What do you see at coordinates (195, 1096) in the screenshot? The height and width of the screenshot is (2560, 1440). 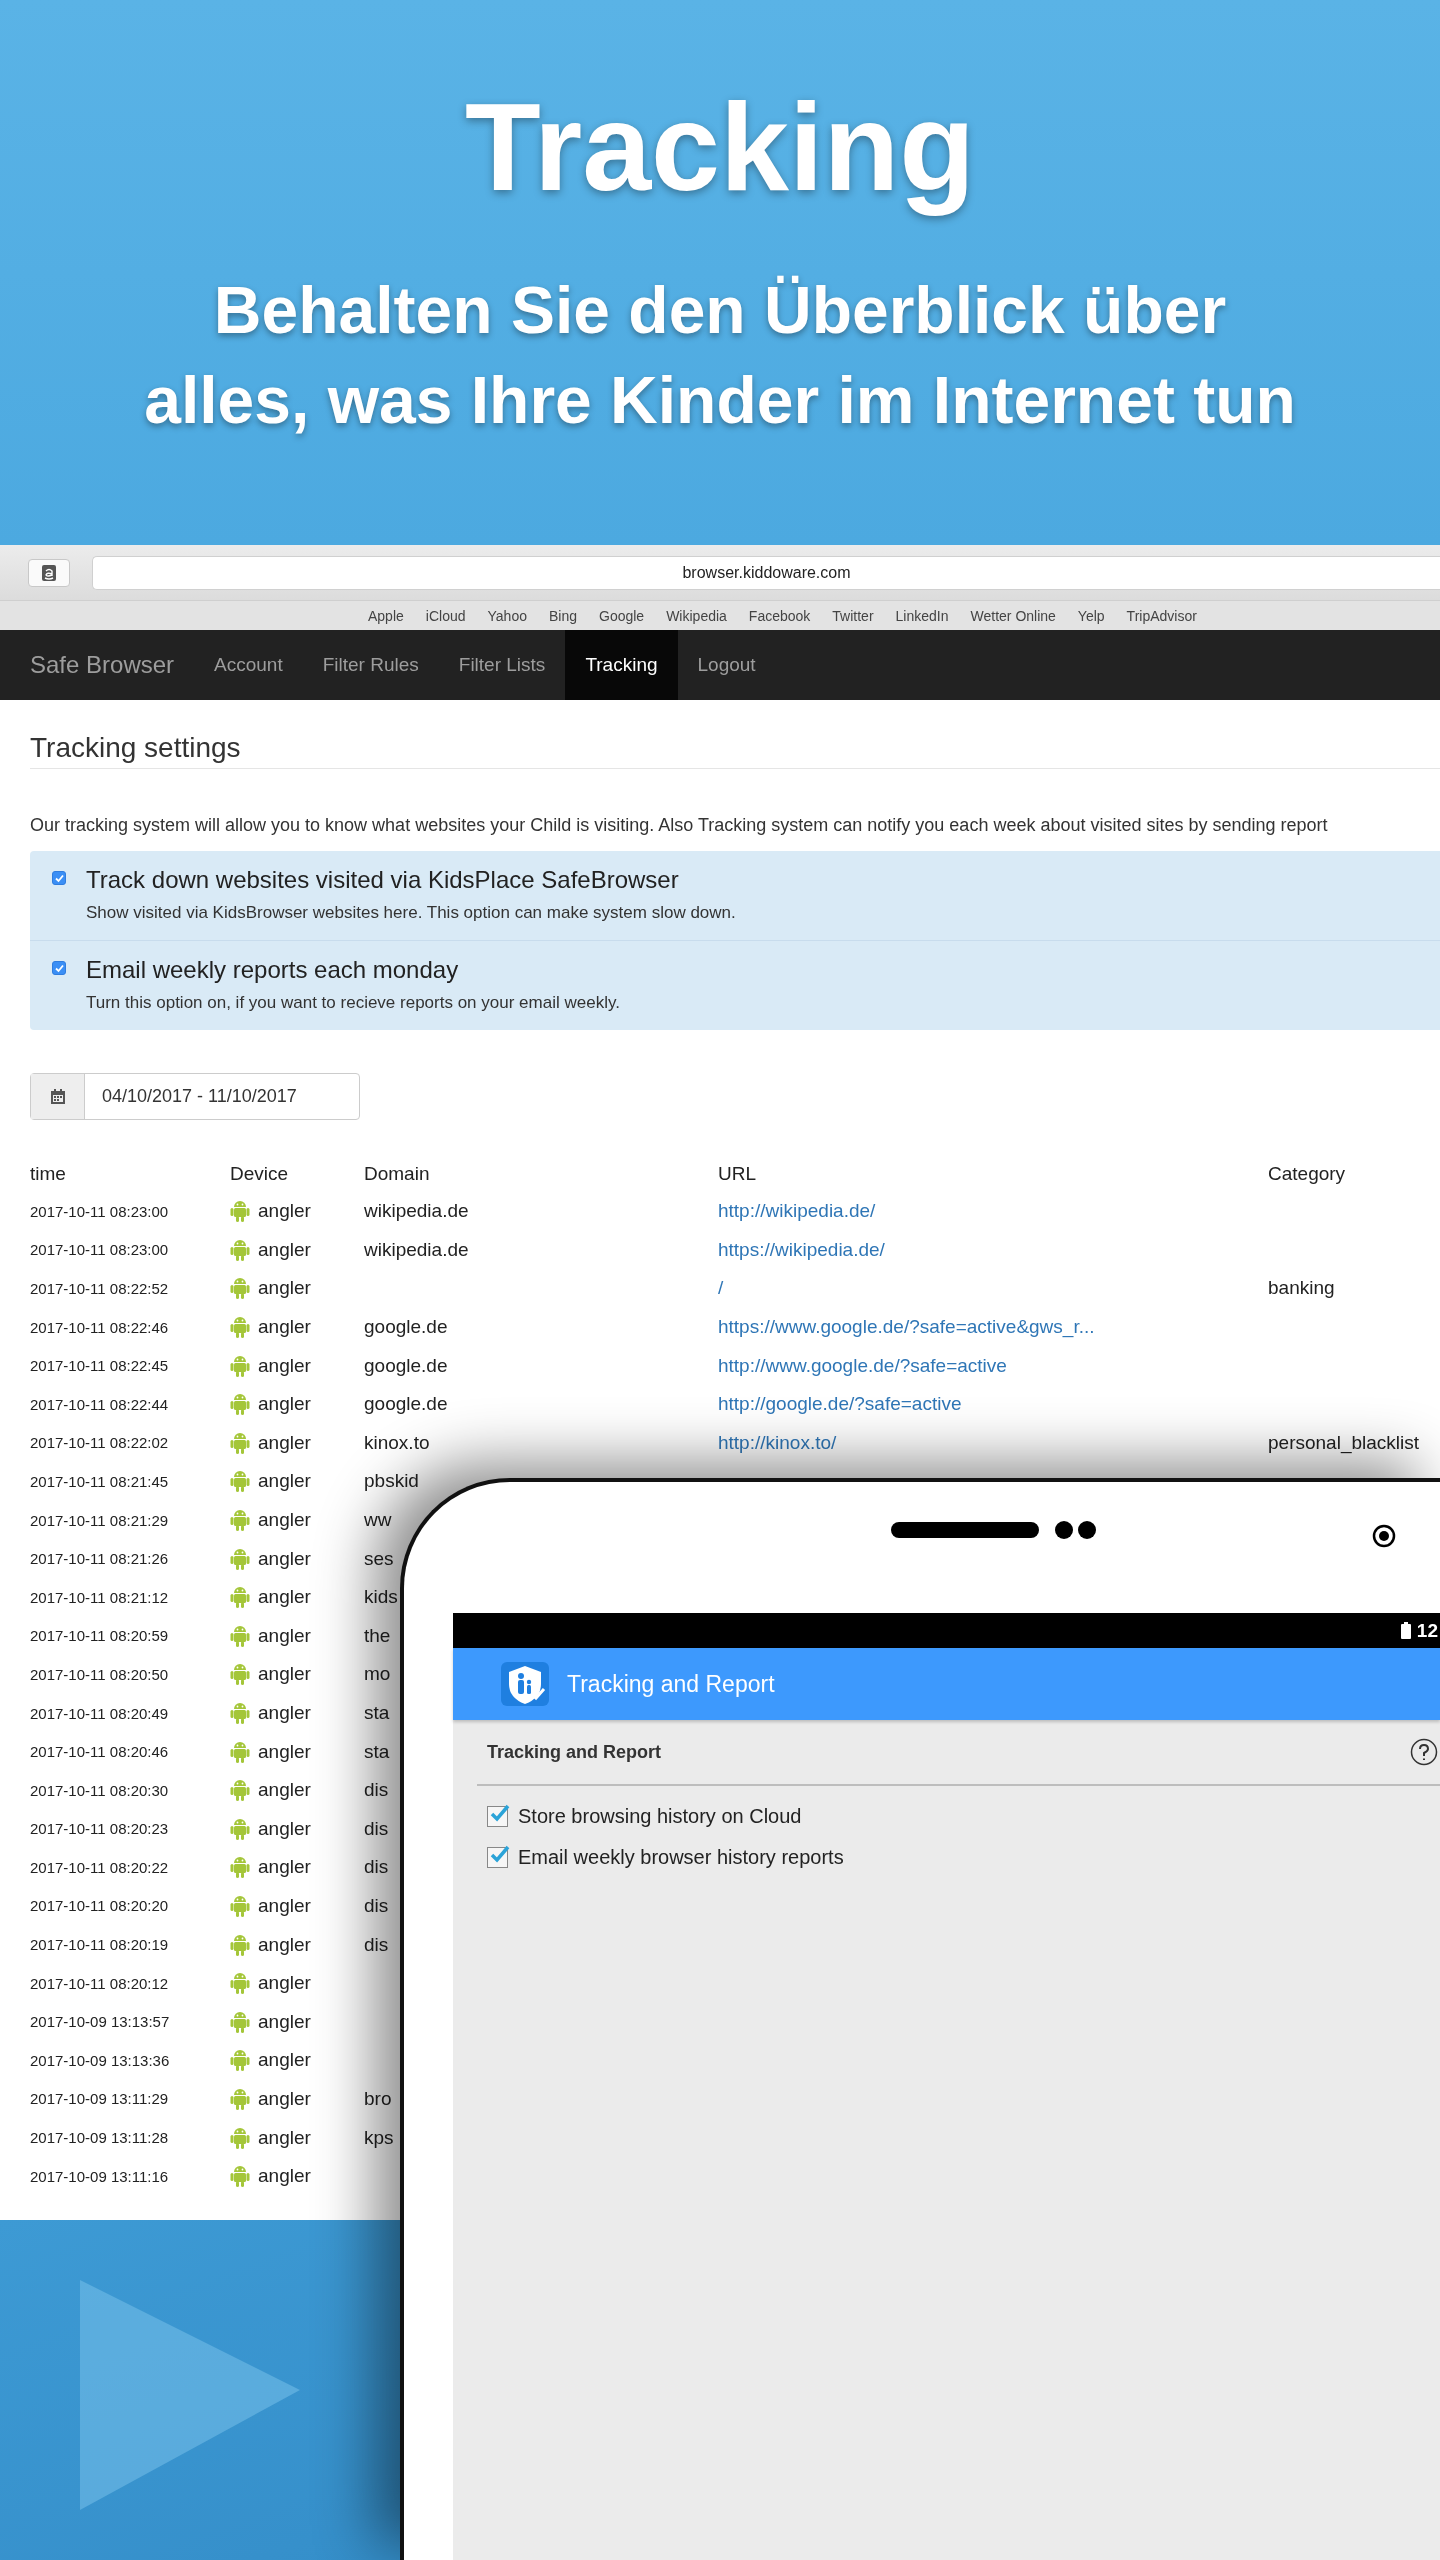 I see `date-range-field: 04/10/2017 - 11/10/2017` at bounding box center [195, 1096].